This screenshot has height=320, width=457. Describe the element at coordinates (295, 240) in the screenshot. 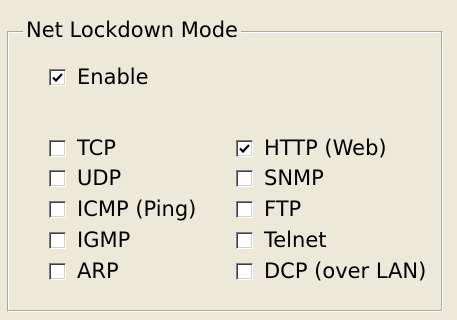

I see `telnet-label: Telnet` at that location.